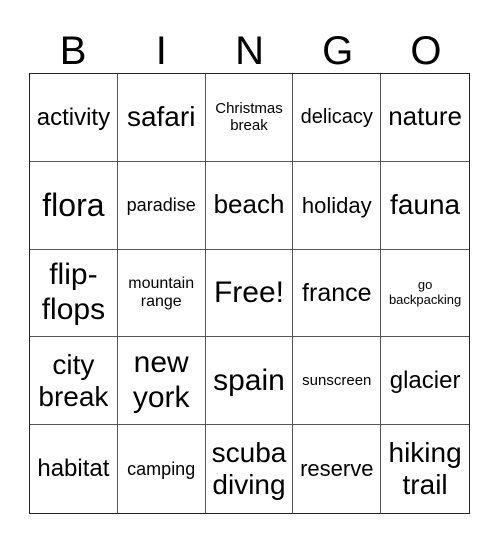 This screenshot has height=544, width=500. Describe the element at coordinates (249, 381) in the screenshot. I see `bingo-cell: spain` at that location.